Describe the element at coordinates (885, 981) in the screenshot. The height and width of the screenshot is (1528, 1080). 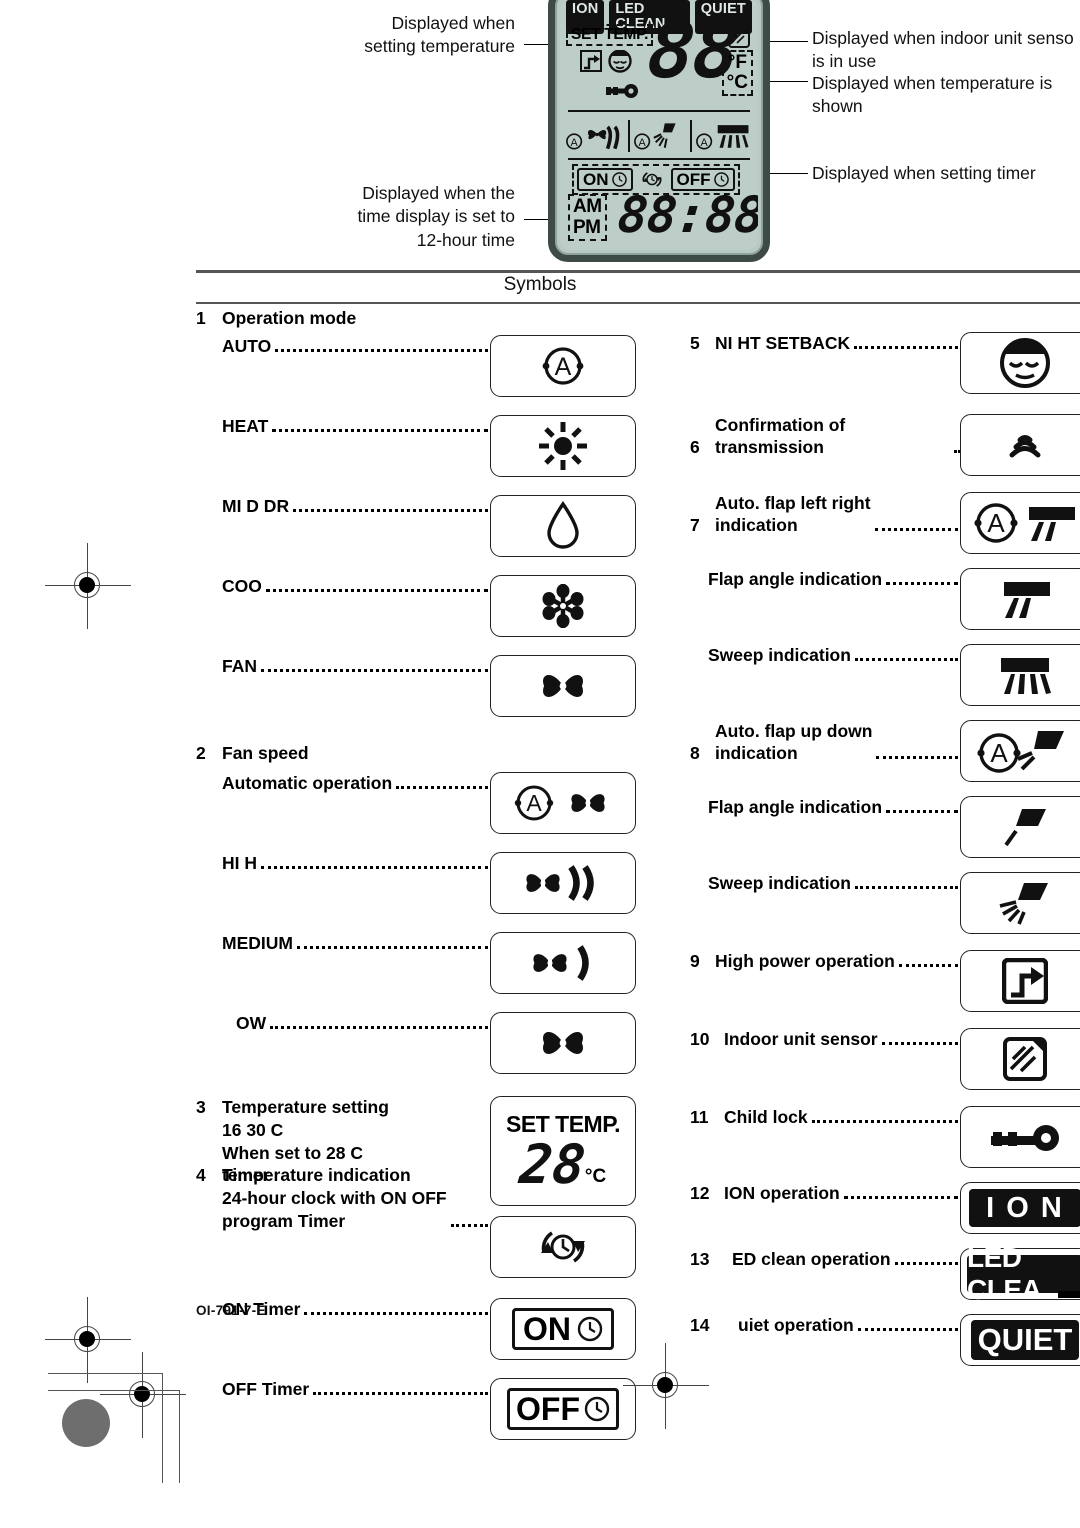
I see `symbol-row-high-power: 9 High power operation` at that location.